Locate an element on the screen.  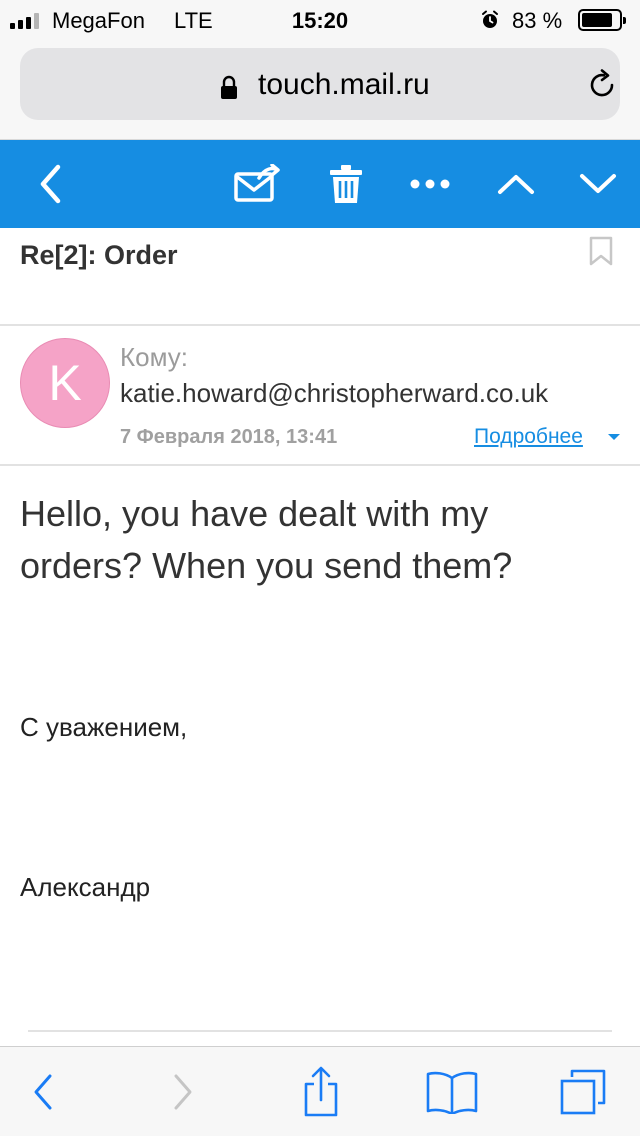
browser-forward-button is located at coordinates (183, 1091).